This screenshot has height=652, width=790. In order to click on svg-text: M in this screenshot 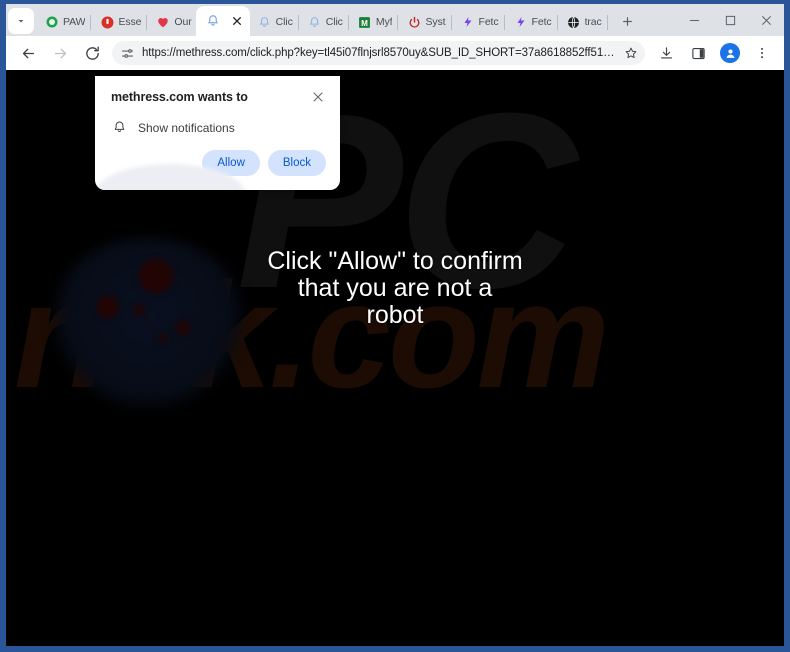, I will do `click(364, 22)`.